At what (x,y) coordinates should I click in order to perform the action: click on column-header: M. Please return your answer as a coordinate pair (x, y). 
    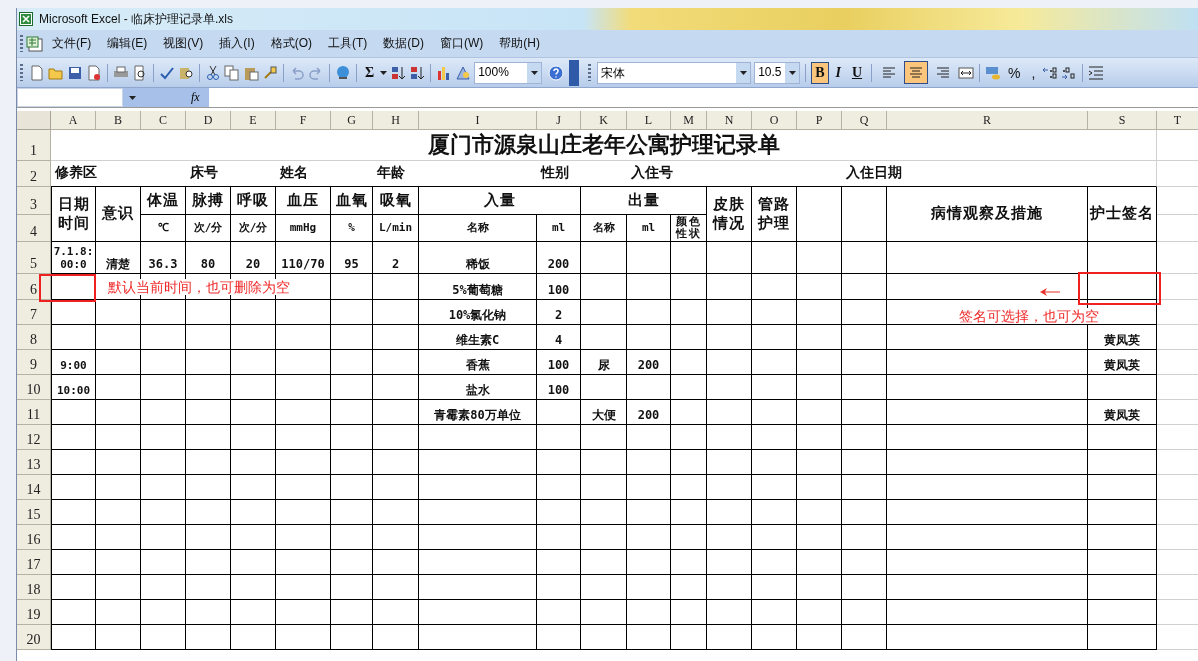
    Looking at the image, I should click on (689, 120).